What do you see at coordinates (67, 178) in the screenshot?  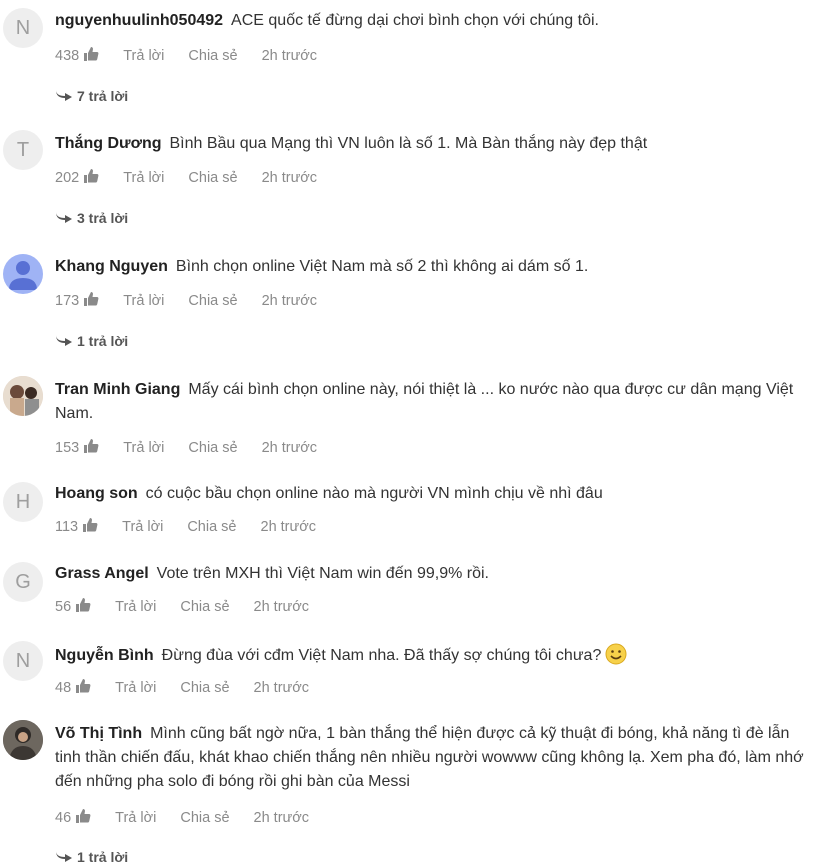 I see `like-count: 202` at bounding box center [67, 178].